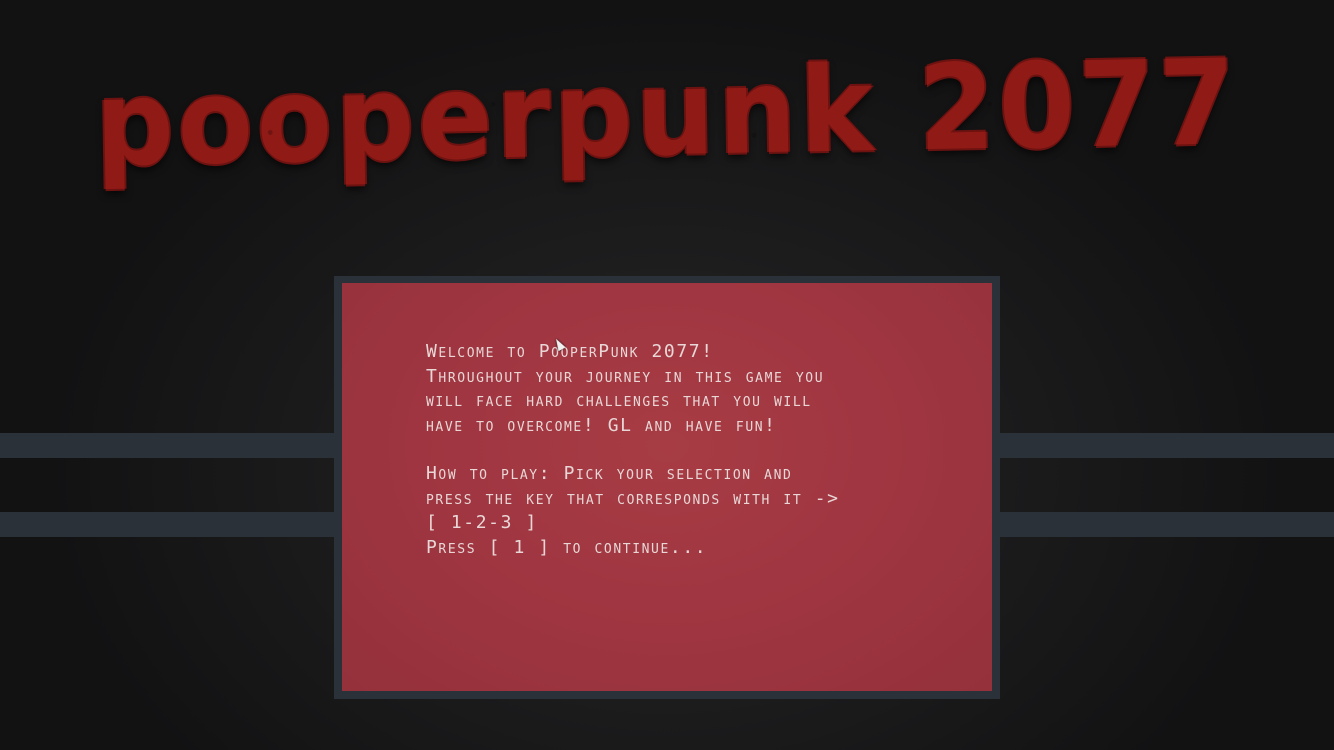 The image size is (1334, 750). Describe the element at coordinates (625, 376) in the screenshot. I see `journey-line: Throughout your journey in this game you` at that location.